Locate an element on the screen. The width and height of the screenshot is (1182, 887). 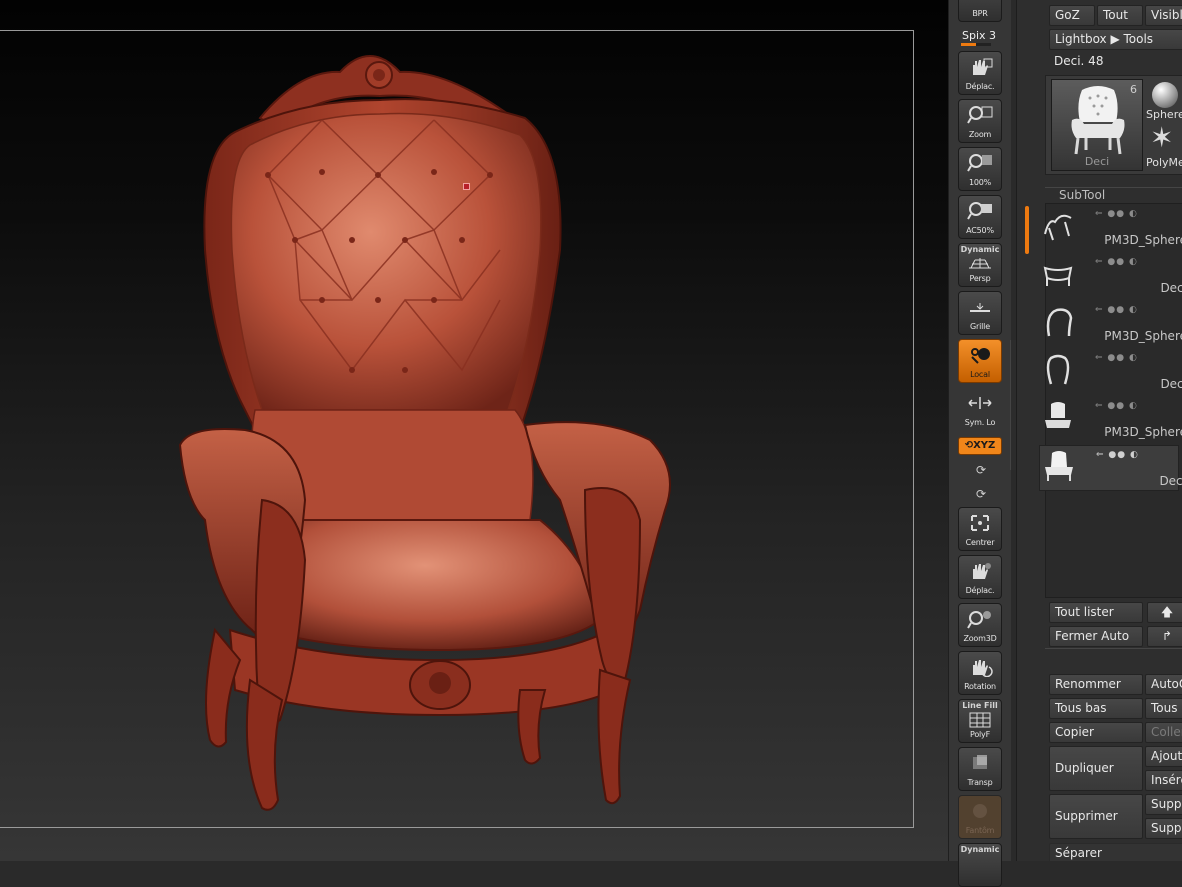
xyz-rotation-button: ⟲XYZ is located at coordinates (980, 446).